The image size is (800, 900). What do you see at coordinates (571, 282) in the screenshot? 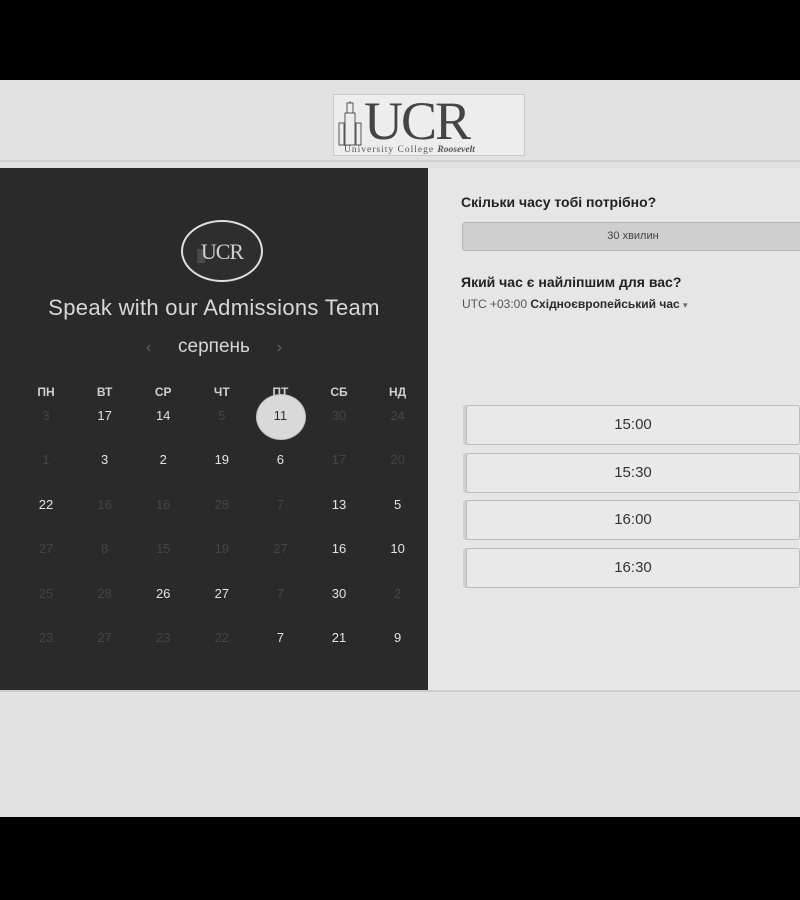
I see `time-question: Який час є найліпшим для вас?` at bounding box center [571, 282].